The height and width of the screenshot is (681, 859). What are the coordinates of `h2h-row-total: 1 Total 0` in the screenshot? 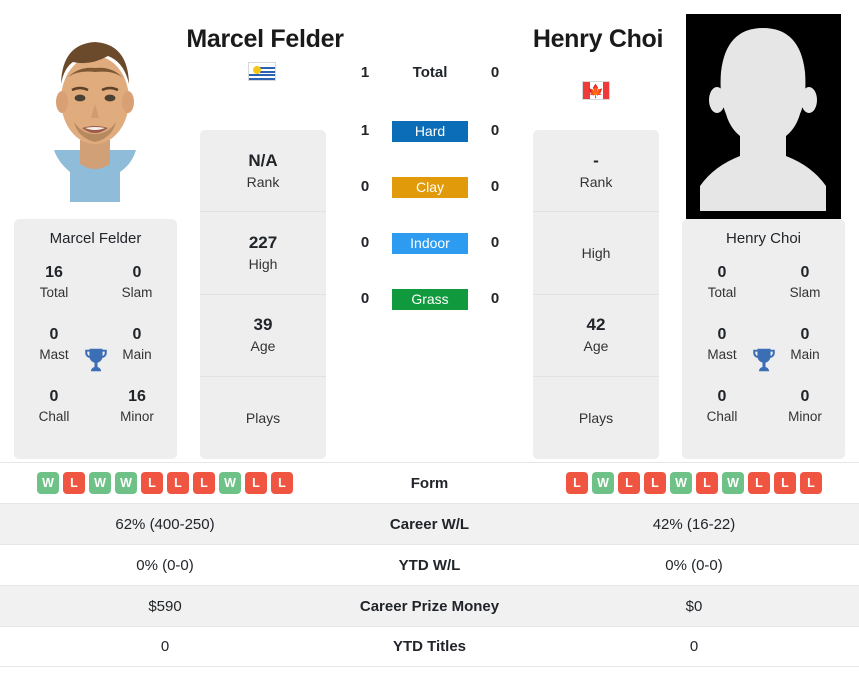 It's located at (430, 73).